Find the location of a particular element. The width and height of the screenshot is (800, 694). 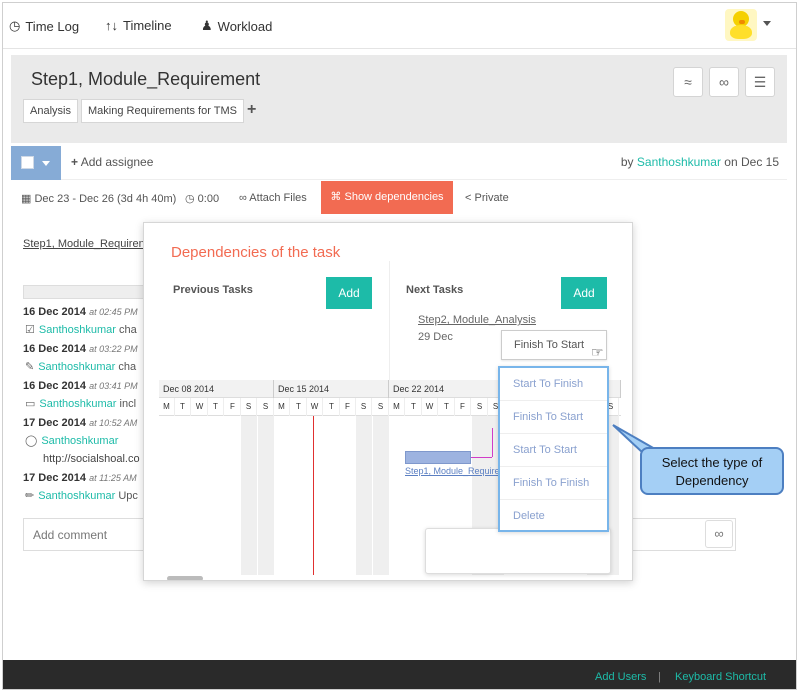

created-by: by Santhoshkumar on Dec 15 is located at coordinates (700, 162).